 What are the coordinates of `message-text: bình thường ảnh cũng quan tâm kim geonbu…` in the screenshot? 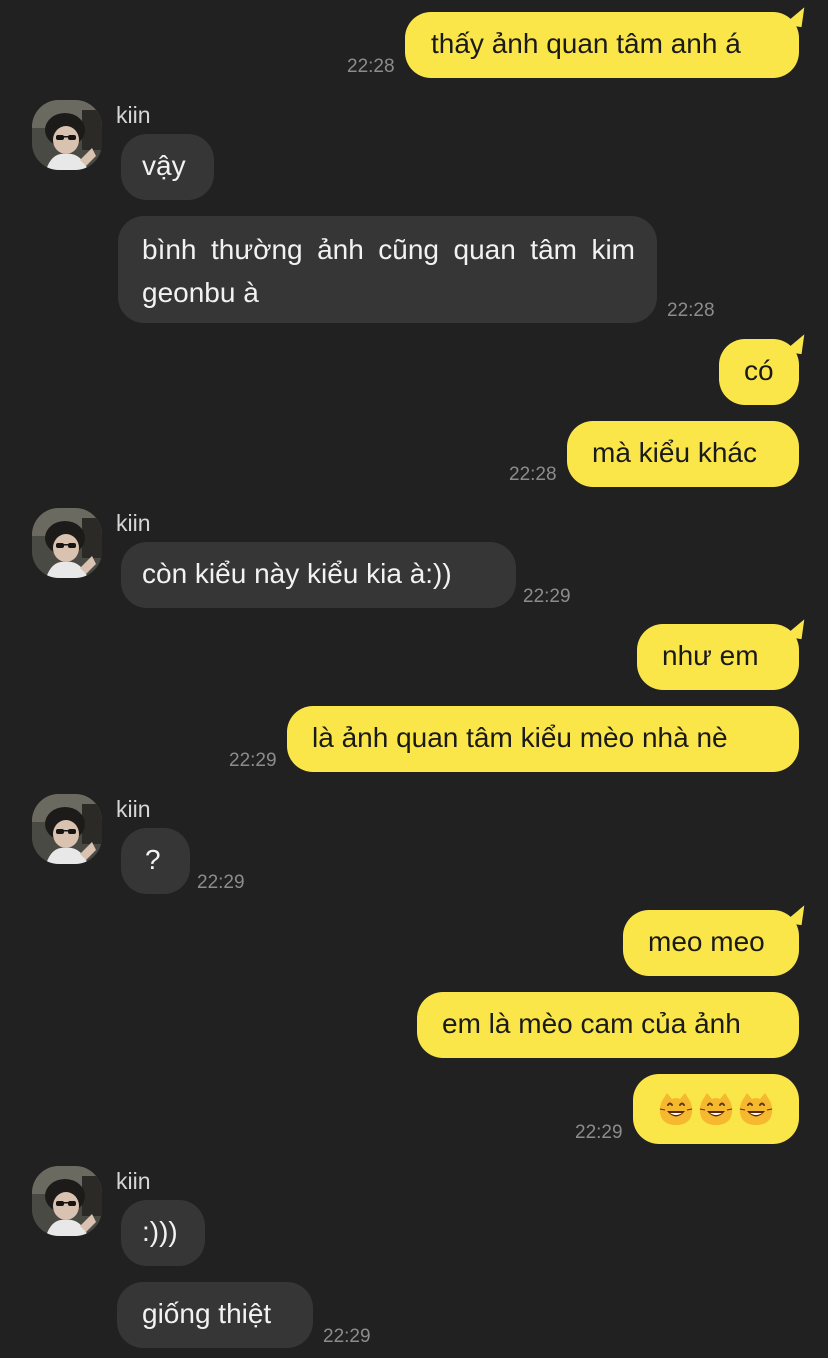 It's located at (388, 271).